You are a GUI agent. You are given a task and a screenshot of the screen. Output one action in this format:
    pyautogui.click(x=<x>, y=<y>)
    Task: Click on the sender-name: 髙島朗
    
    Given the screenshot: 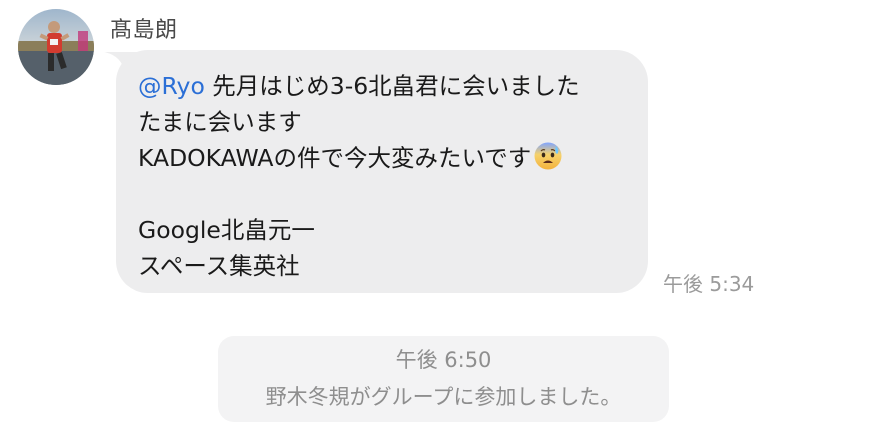 What is the action you would take?
    pyautogui.click(x=144, y=30)
    